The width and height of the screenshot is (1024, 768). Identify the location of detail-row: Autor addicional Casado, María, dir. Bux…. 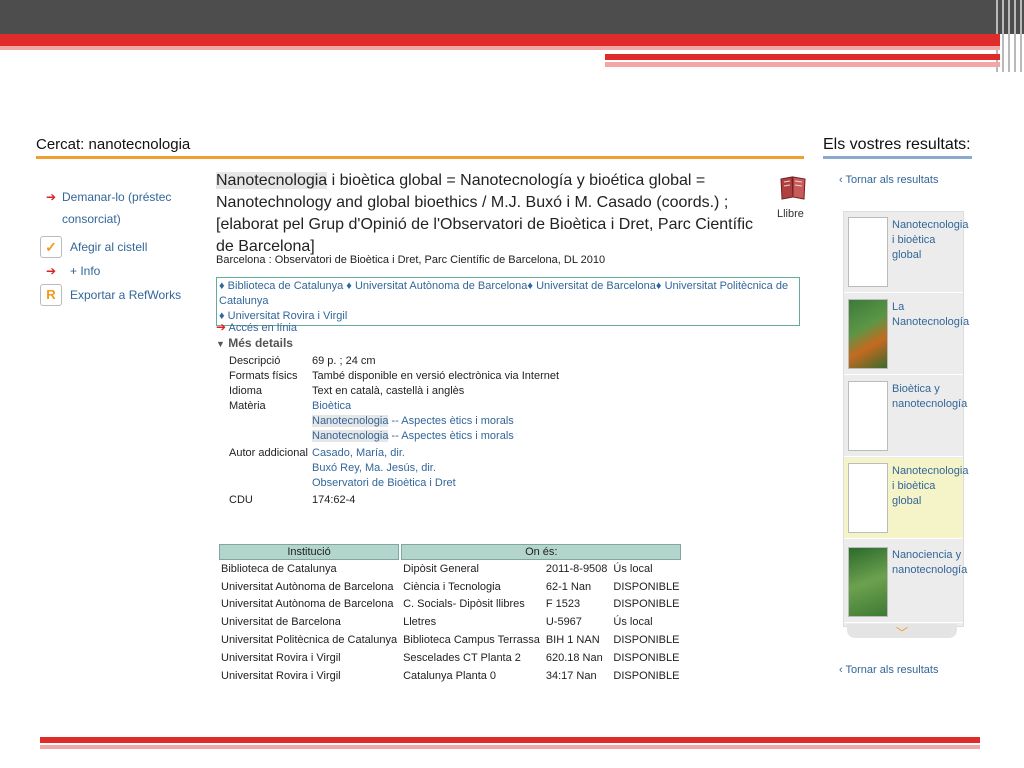
(394, 467).